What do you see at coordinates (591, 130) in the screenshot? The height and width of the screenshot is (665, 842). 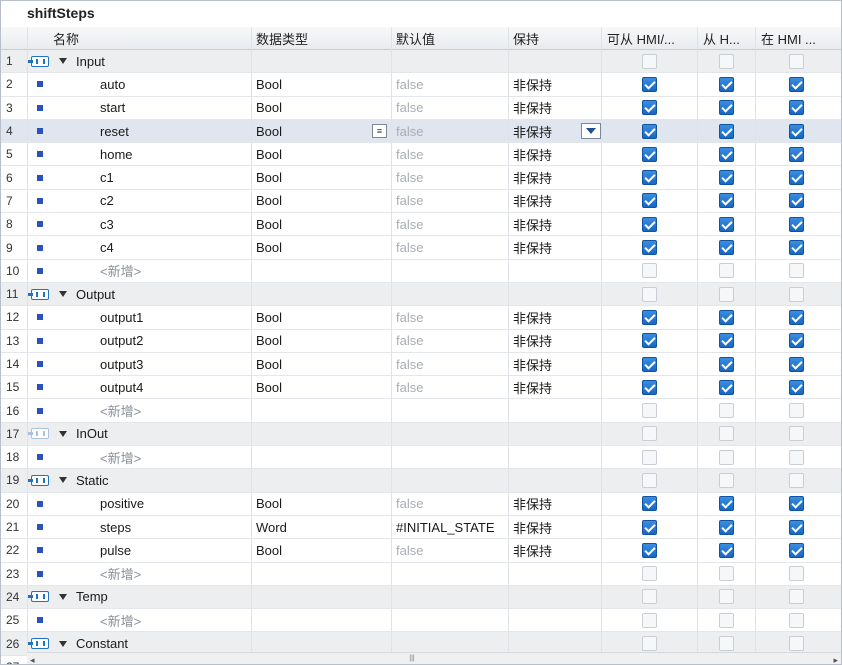 I see `retain-dropdown-button` at bounding box center [591, 130].